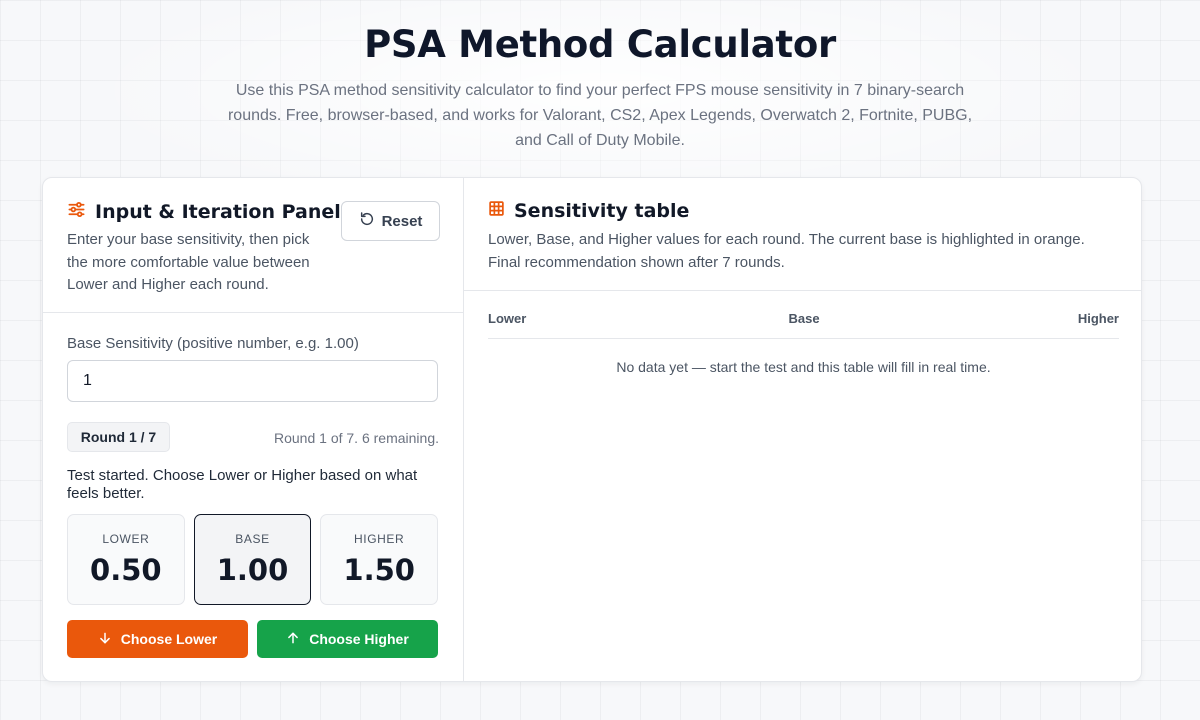 The image size is (1200, 720). What do you see at coordinates (379, 539) in the screenshot?
I see `higher-value-label: HIGHER` at bounding box center [379, 539].